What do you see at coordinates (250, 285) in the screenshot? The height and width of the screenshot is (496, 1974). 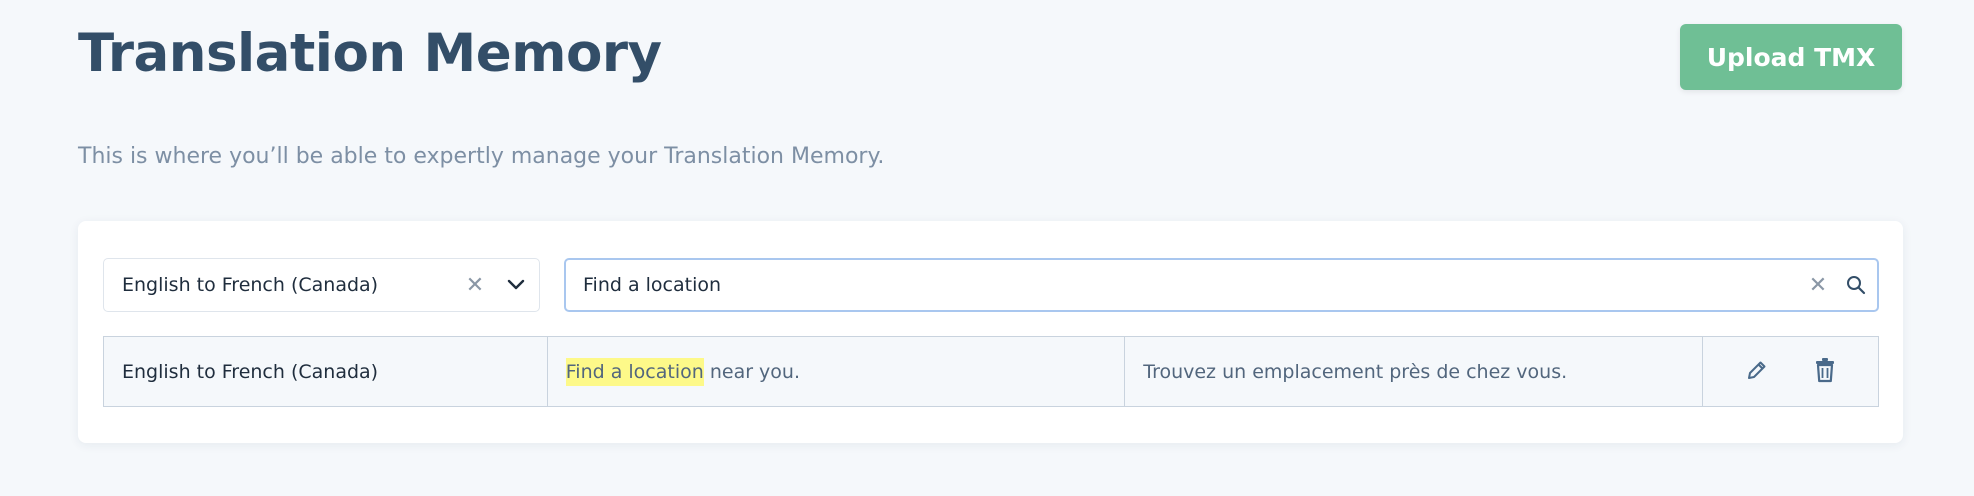 I see `language-pair-value: English to French (Canada)` at bounding box center [250, 285].